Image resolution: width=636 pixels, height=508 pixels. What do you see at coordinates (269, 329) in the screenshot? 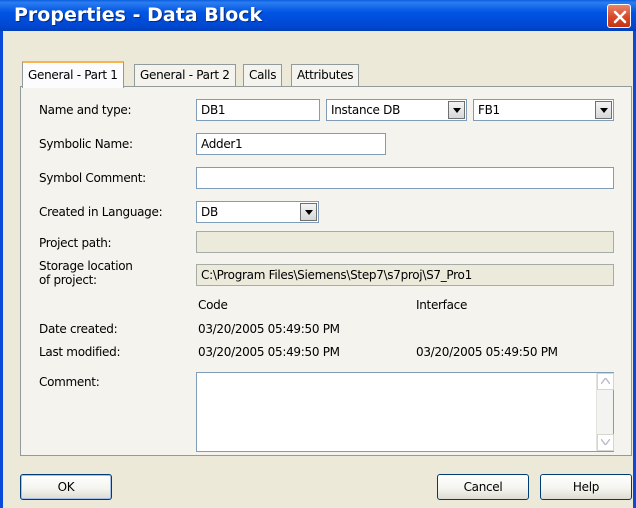
I see `date-created-code-value: 03/20/2005 05:49:50 PM` at bounding box center [269, 329].